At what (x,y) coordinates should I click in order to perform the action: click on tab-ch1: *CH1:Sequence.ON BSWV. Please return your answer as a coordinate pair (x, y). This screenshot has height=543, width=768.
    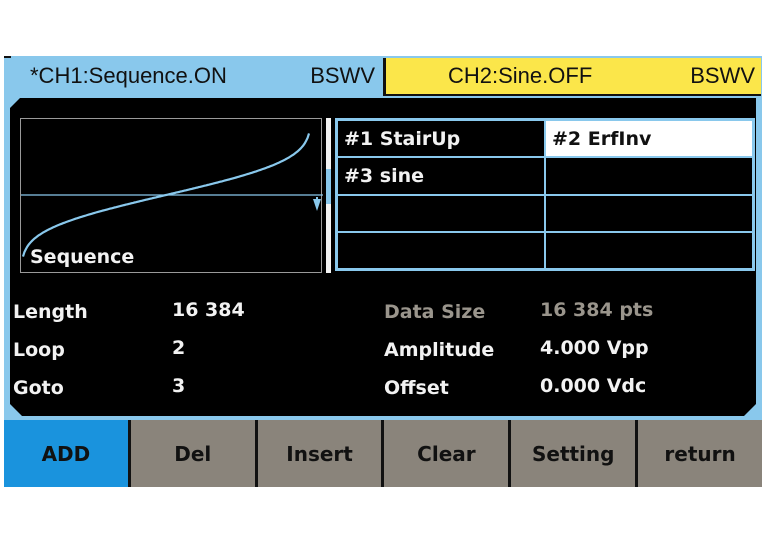
    Looking at the image, I should click on (193, 76).